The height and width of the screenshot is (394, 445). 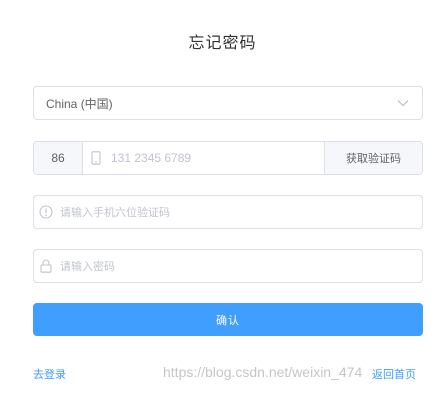 What do you see at coordinates (58, 158) in the screenshot?
I see `country-code-prefix: 86` at bounding box center [58, 158].